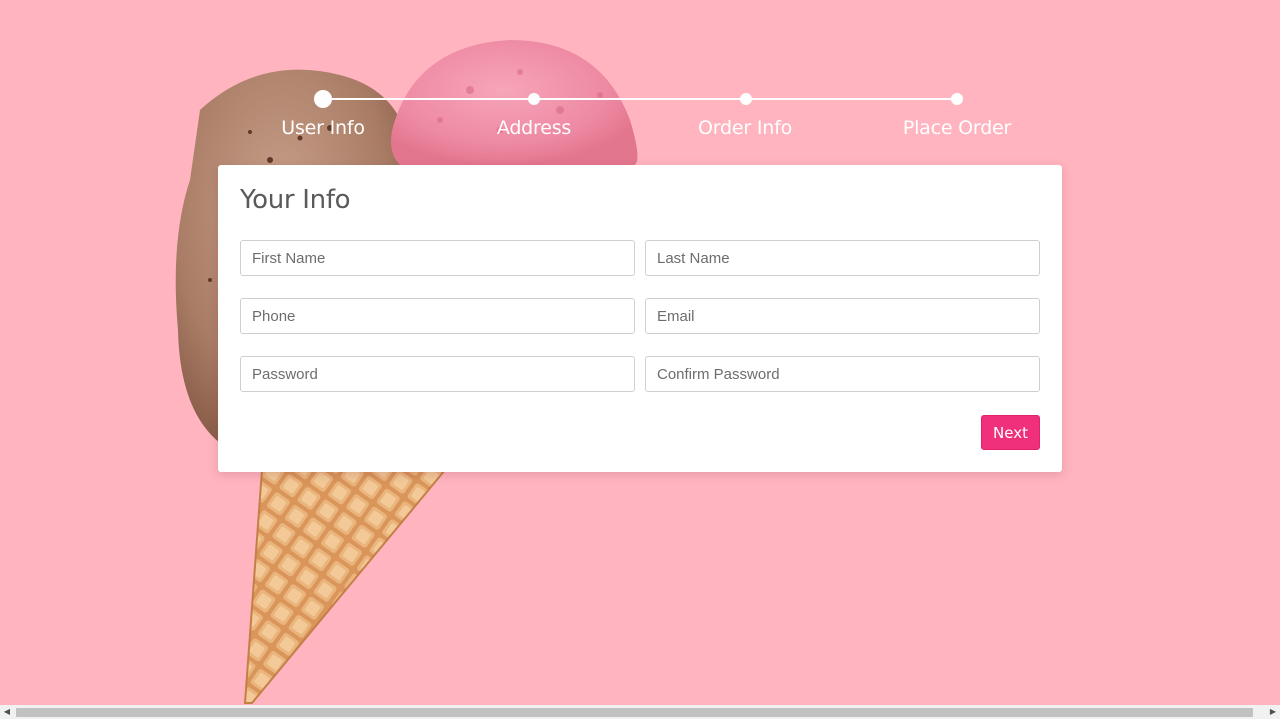  What do you see at coordinates (746, 99) in the screenshot?
I see `step-dot-order-info` at bounding box center [746, 99].